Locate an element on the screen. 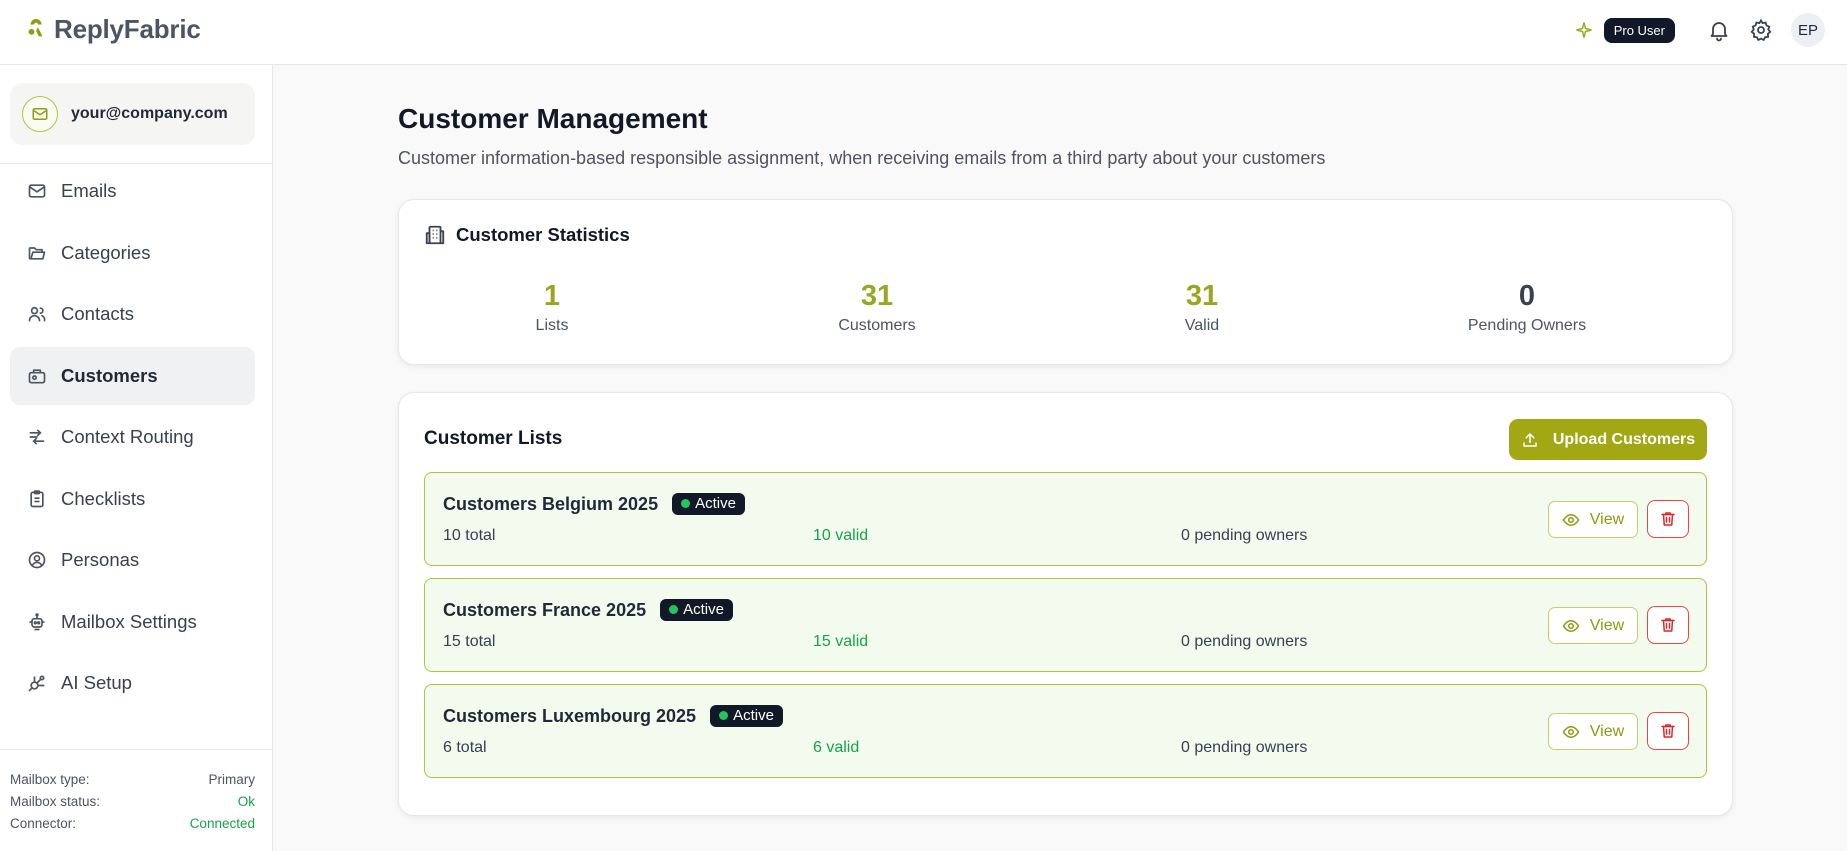 Image resolution: width=1847 pixels, height=851 pixels. sidebar-item-personas: Personas is located at coordinates (132, 560).